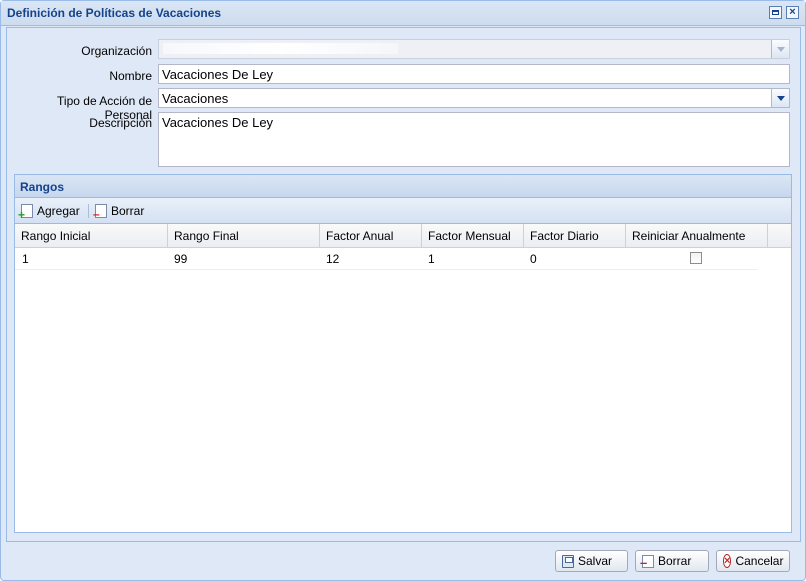  What do you see at coordinates (386, 259) in the screenshot?
I see `table-row: 1 99 12 1 0` at bounding box center [386, 259].